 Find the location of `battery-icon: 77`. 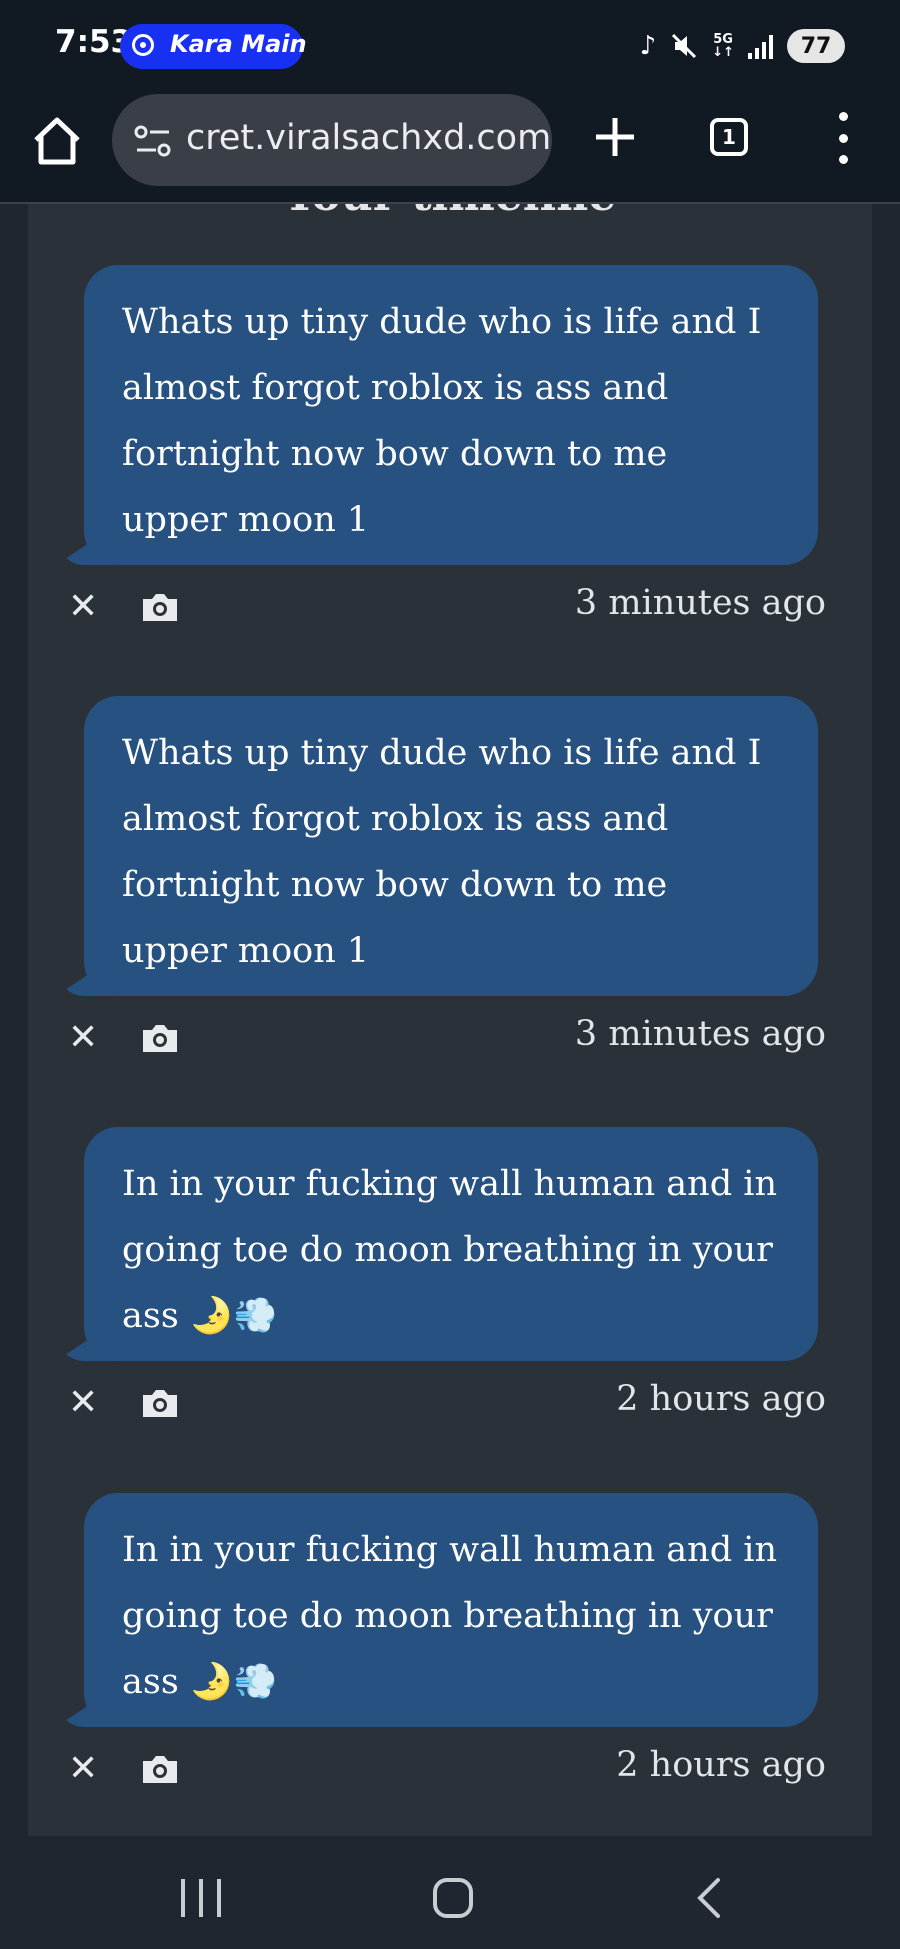

battery-icon: 77 is located at coordinates (816, 46).